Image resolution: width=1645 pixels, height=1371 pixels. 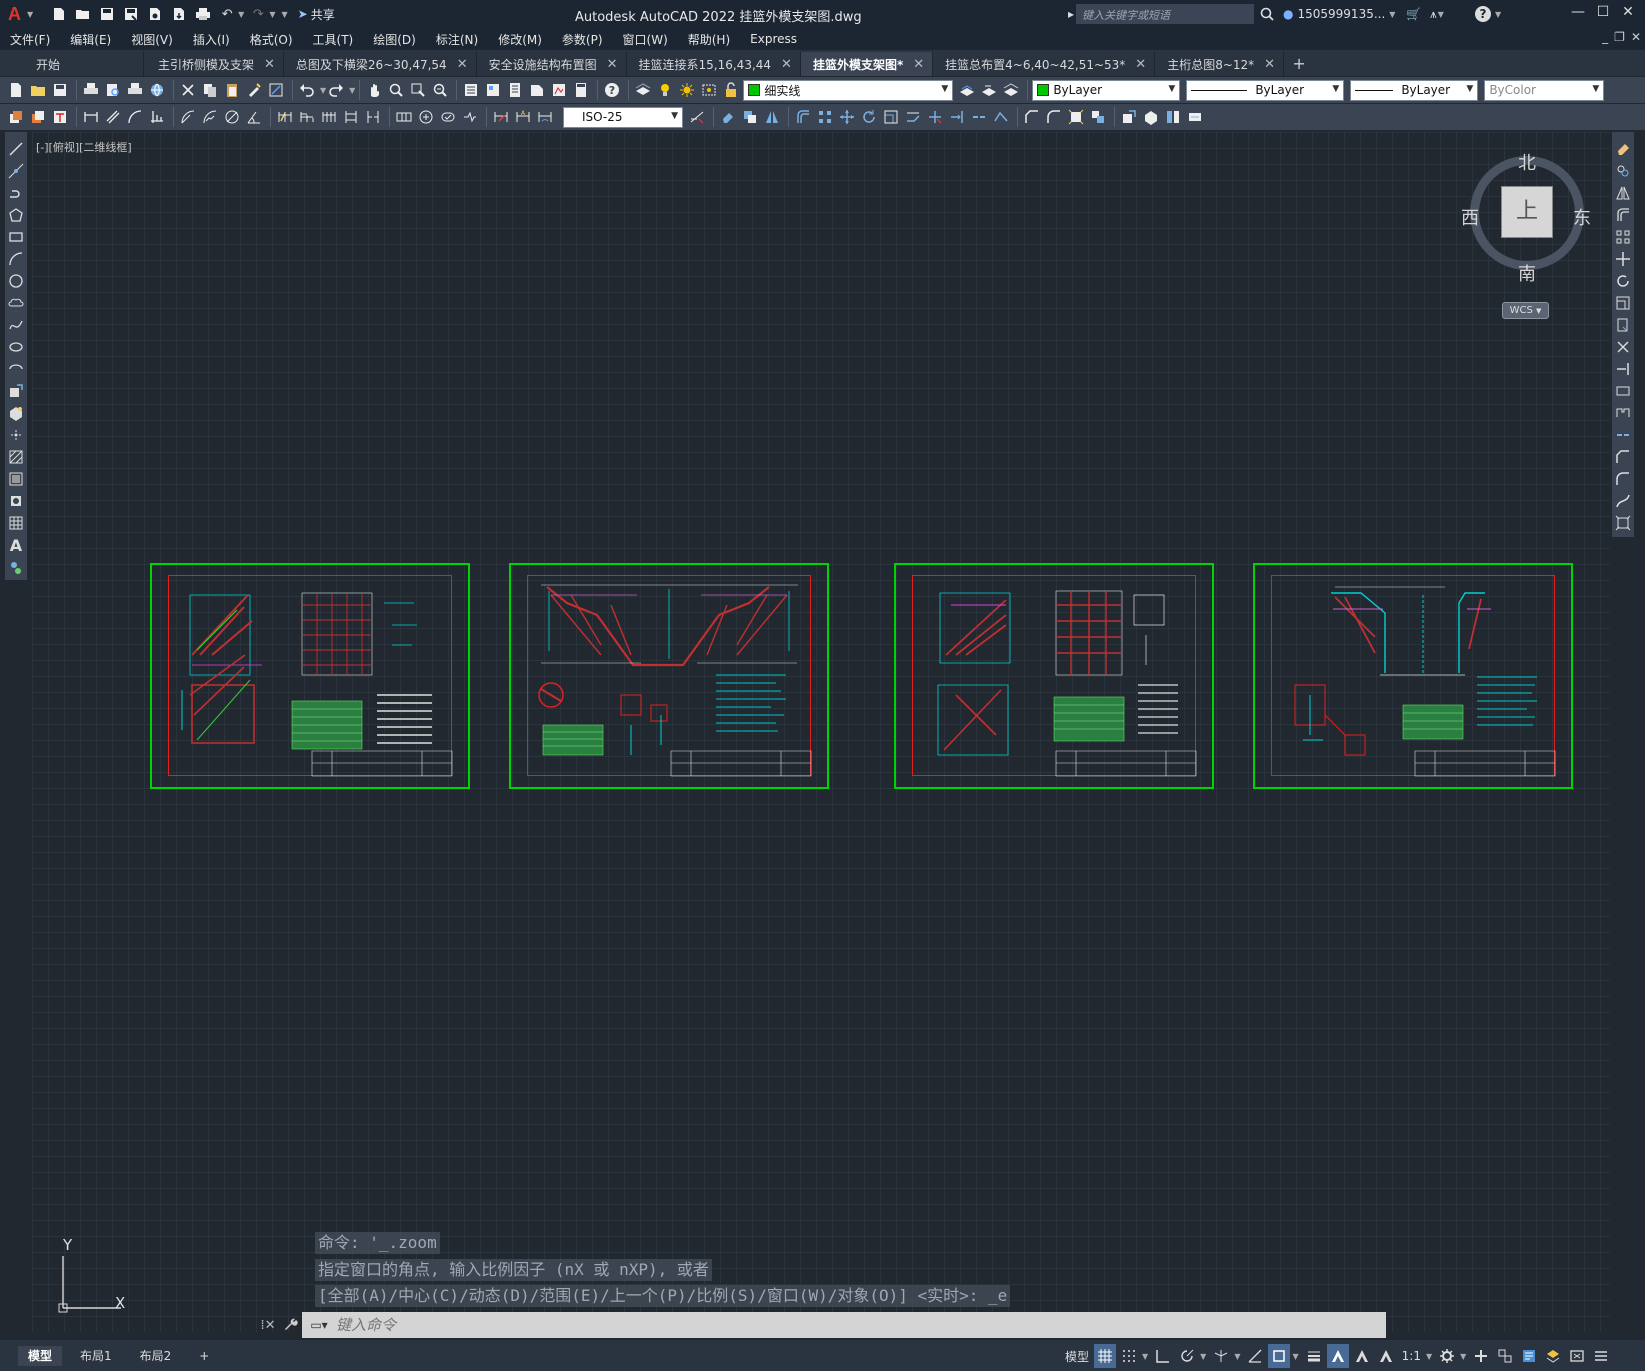 What do you see at coordinates (1411, 1356) in the screenshot?
I see `annotation-scale-value: 1:1` at bounding box center [1411, 1356].